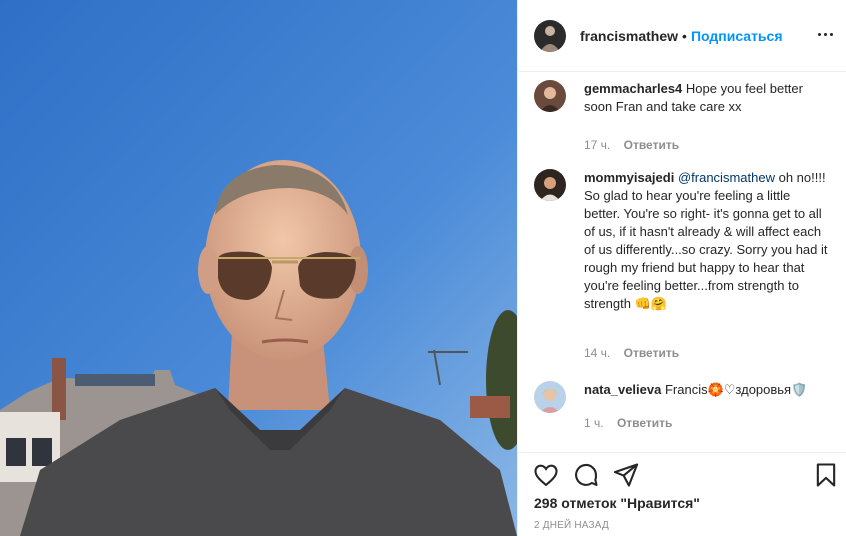 The width and height of the screenshot is (846, 536). What do you see at coordinates (826, 475) in the screenshot?
I see `bookmark-icon` at bounding box center [826, 475].